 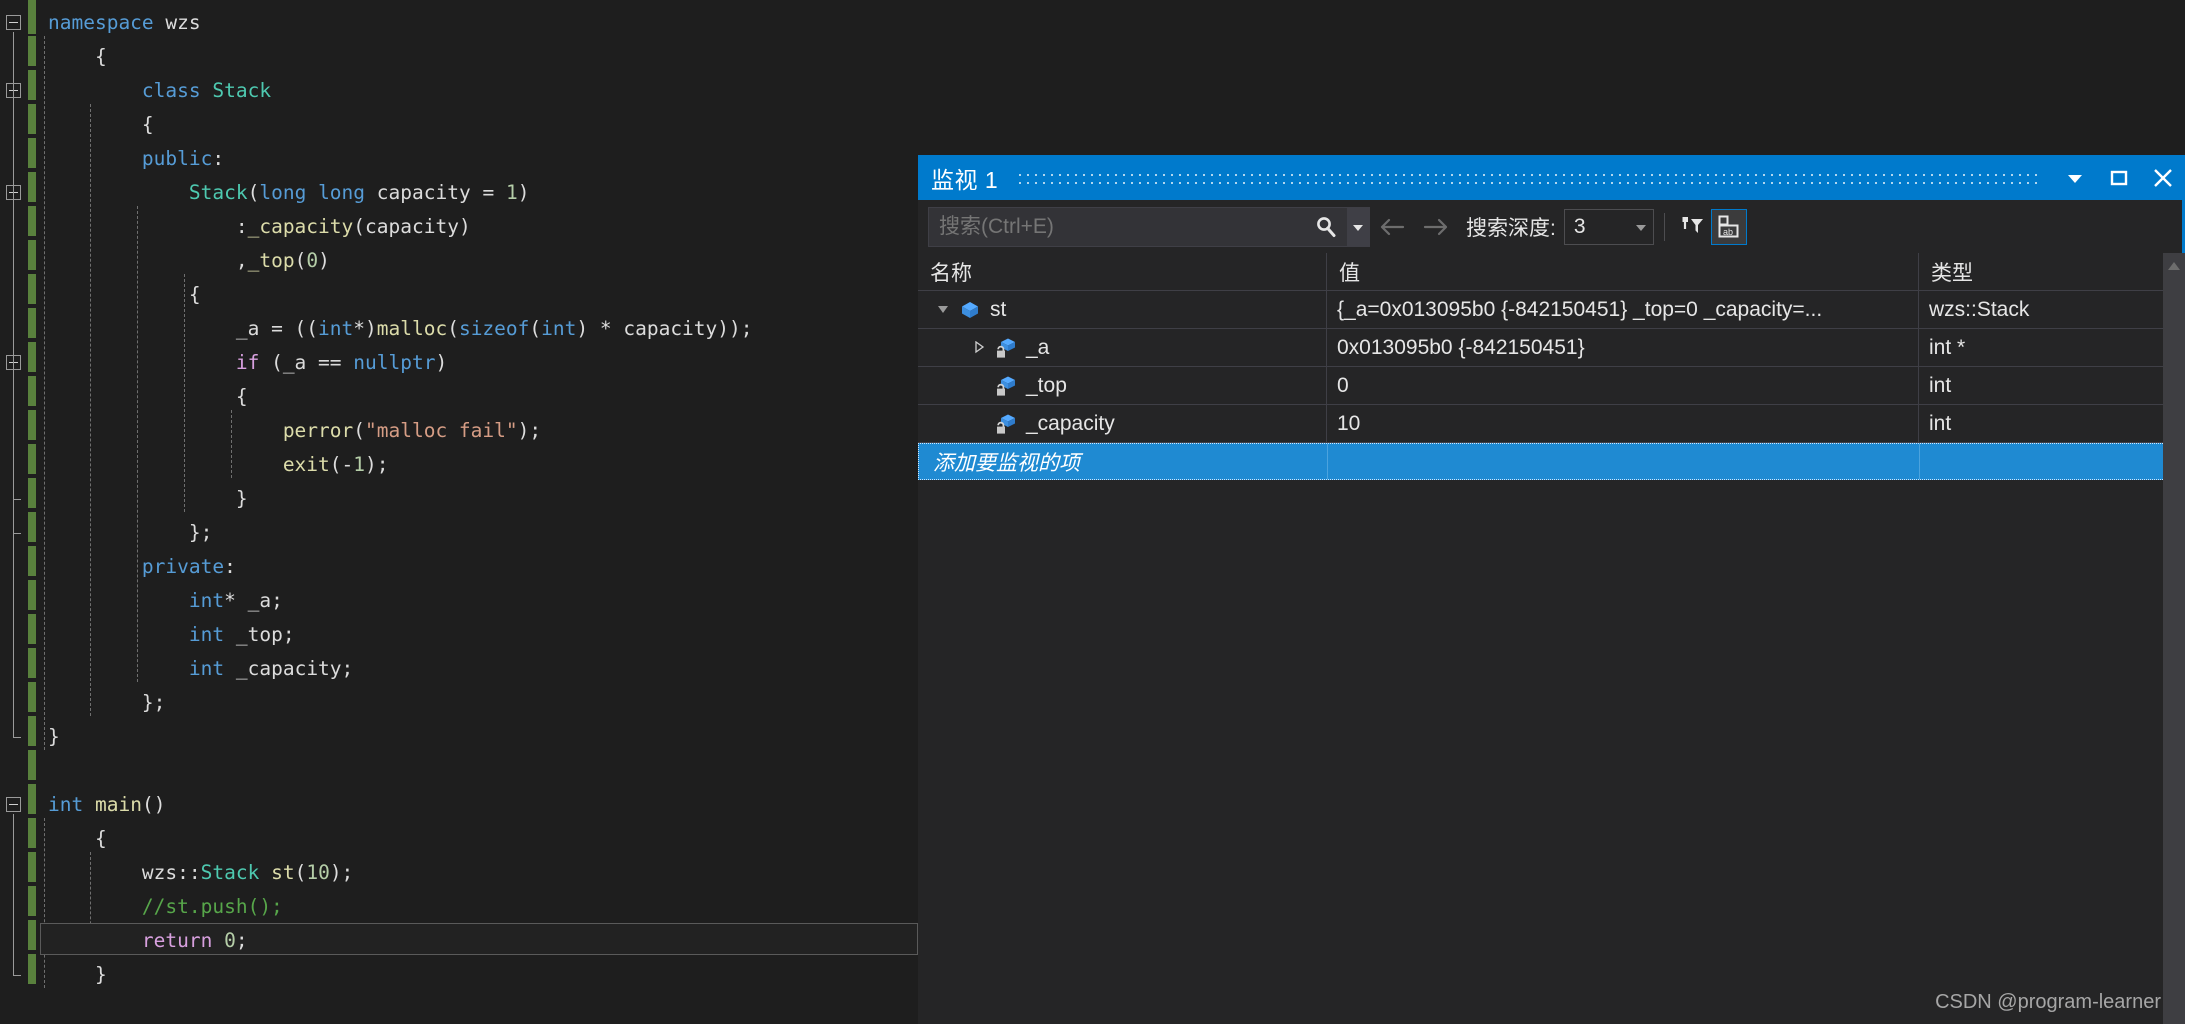 I want to click on watch-row-name-cell: _capacity, so click(x=1122, y=423).